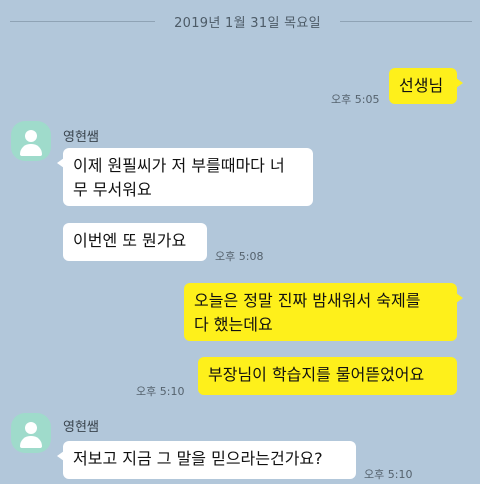 This screenshot has height=484, width=480. I want to click on other-message-bubble: 저보고 지금 그 말을 믿으라는건가요?, so click(206, 460).